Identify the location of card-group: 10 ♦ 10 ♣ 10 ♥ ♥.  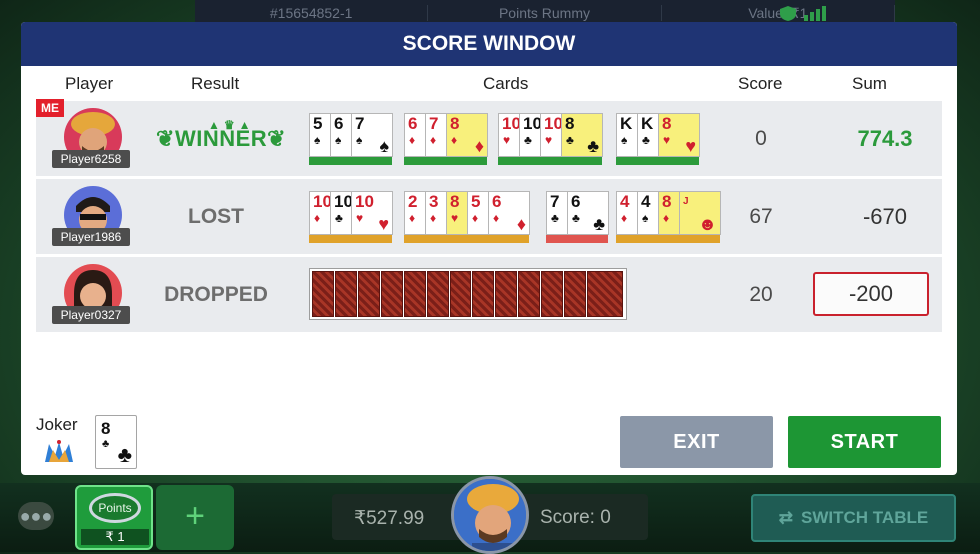
(351, 217).